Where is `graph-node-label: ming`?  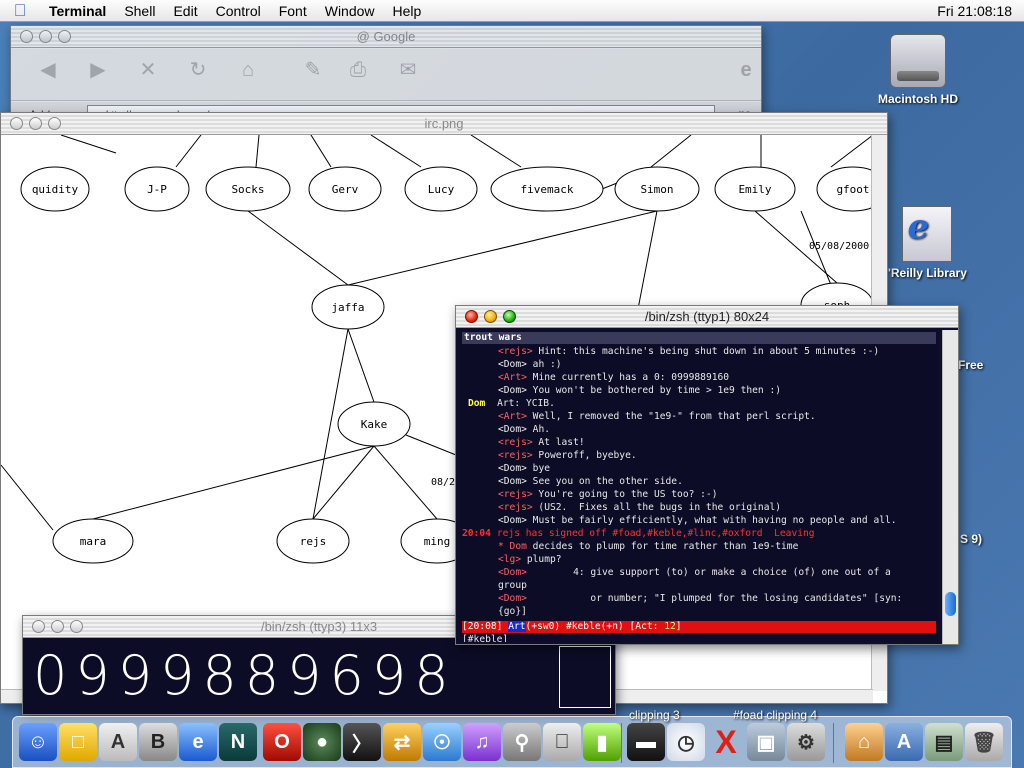
graph-node-label: ming is located at coordinates (437, 541).